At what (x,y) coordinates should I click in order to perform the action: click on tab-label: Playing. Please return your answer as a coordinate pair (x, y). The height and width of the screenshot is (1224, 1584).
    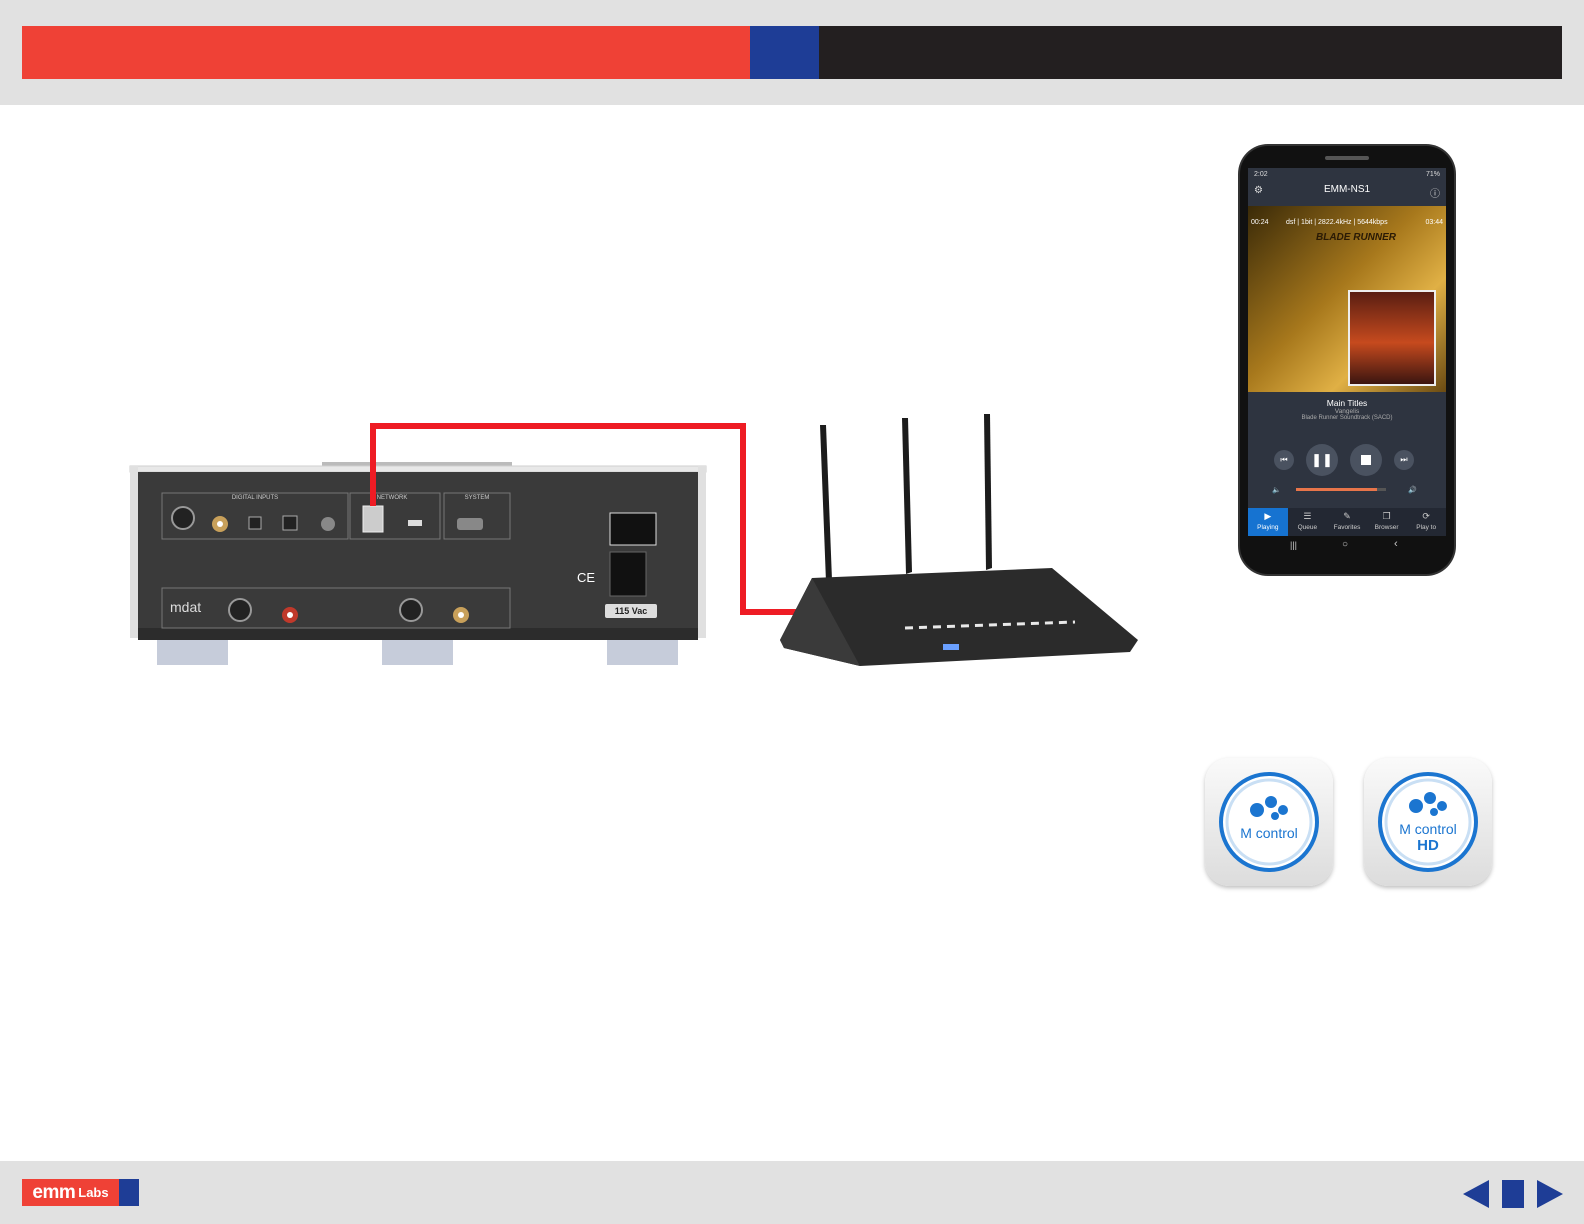
    Looking at the image, I should click on (1268, 527).